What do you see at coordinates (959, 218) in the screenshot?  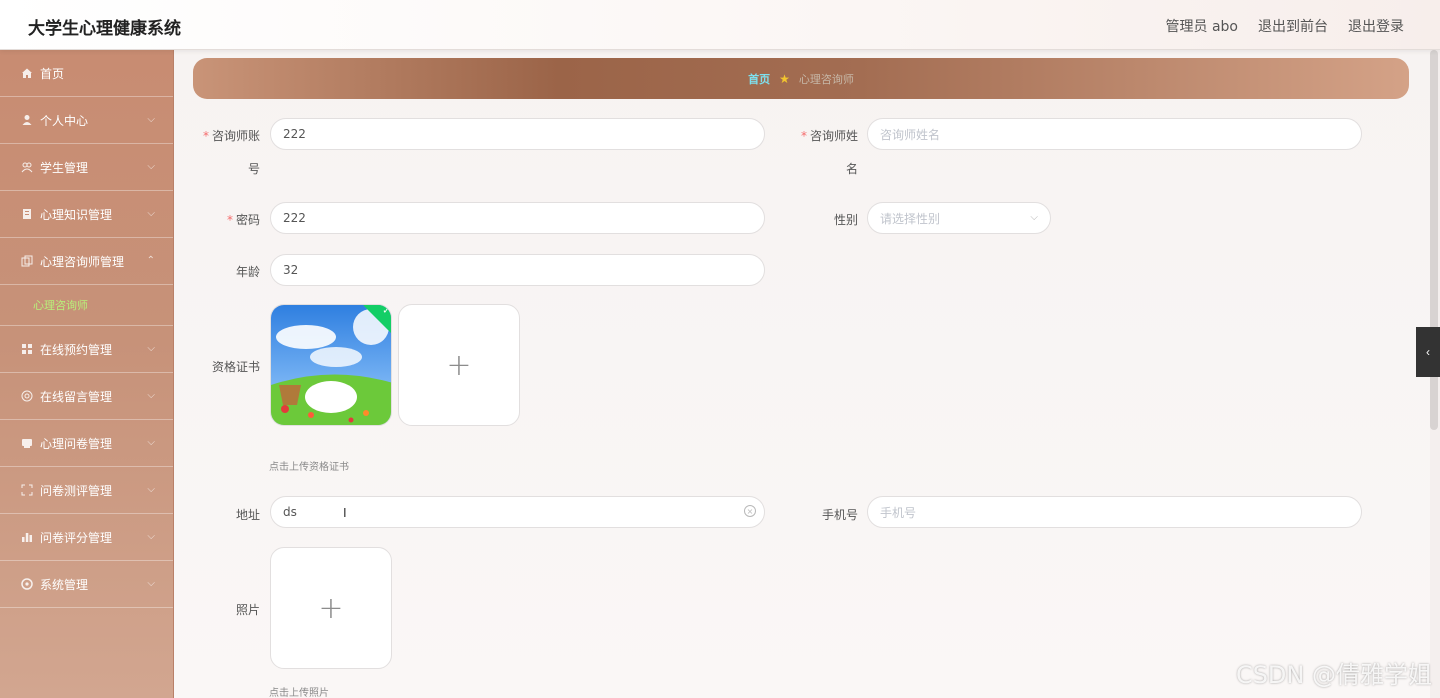 I see `gender-select: 请选择性别 ⌵` at bounding box center [959, 218].